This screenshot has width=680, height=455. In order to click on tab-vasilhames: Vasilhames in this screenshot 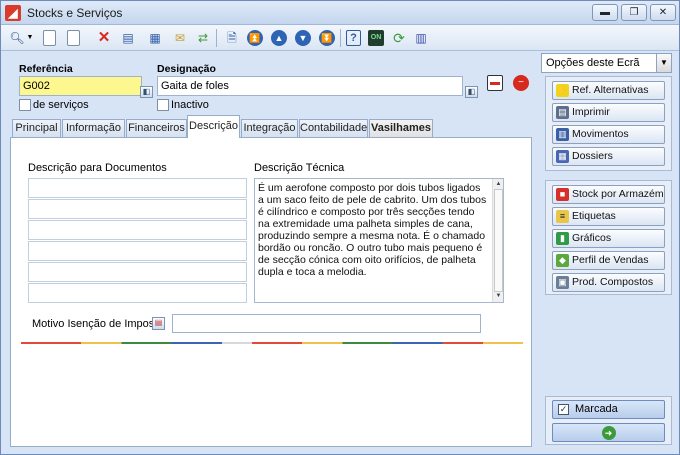, I will do `click(401, 128)`.